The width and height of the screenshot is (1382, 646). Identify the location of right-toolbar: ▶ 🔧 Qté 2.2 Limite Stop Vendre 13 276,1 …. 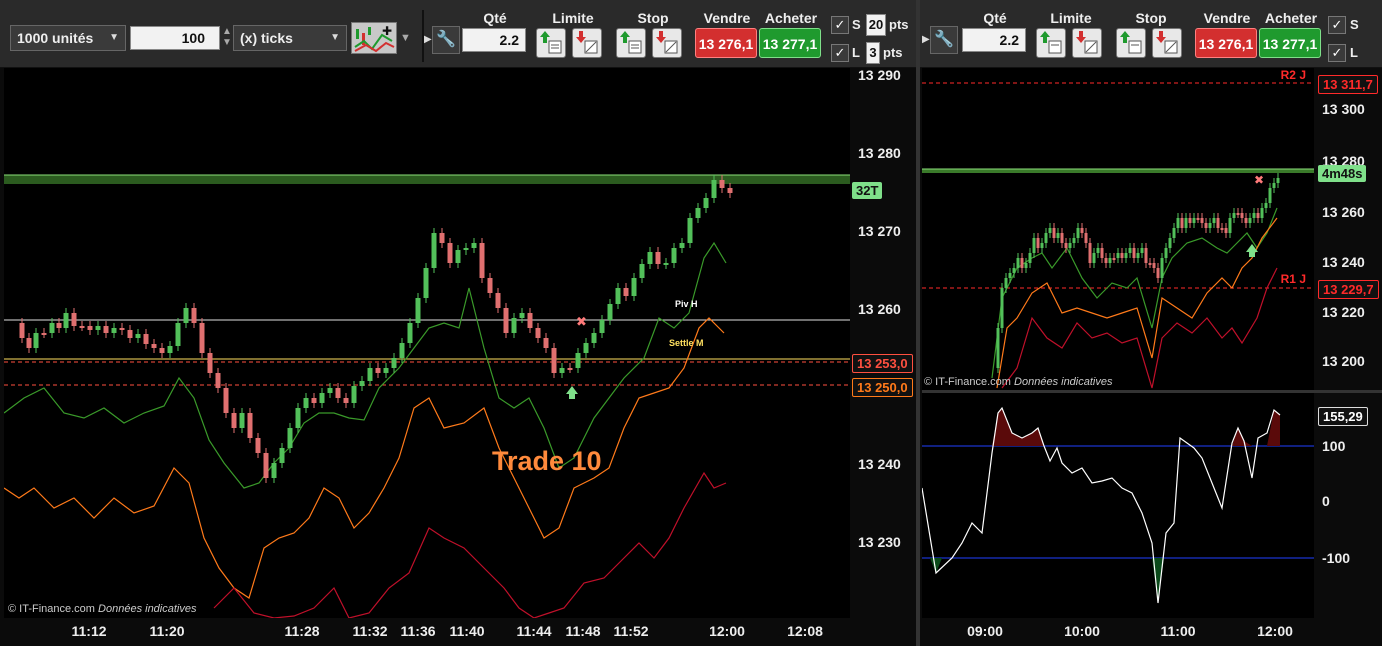
(1151, 34).